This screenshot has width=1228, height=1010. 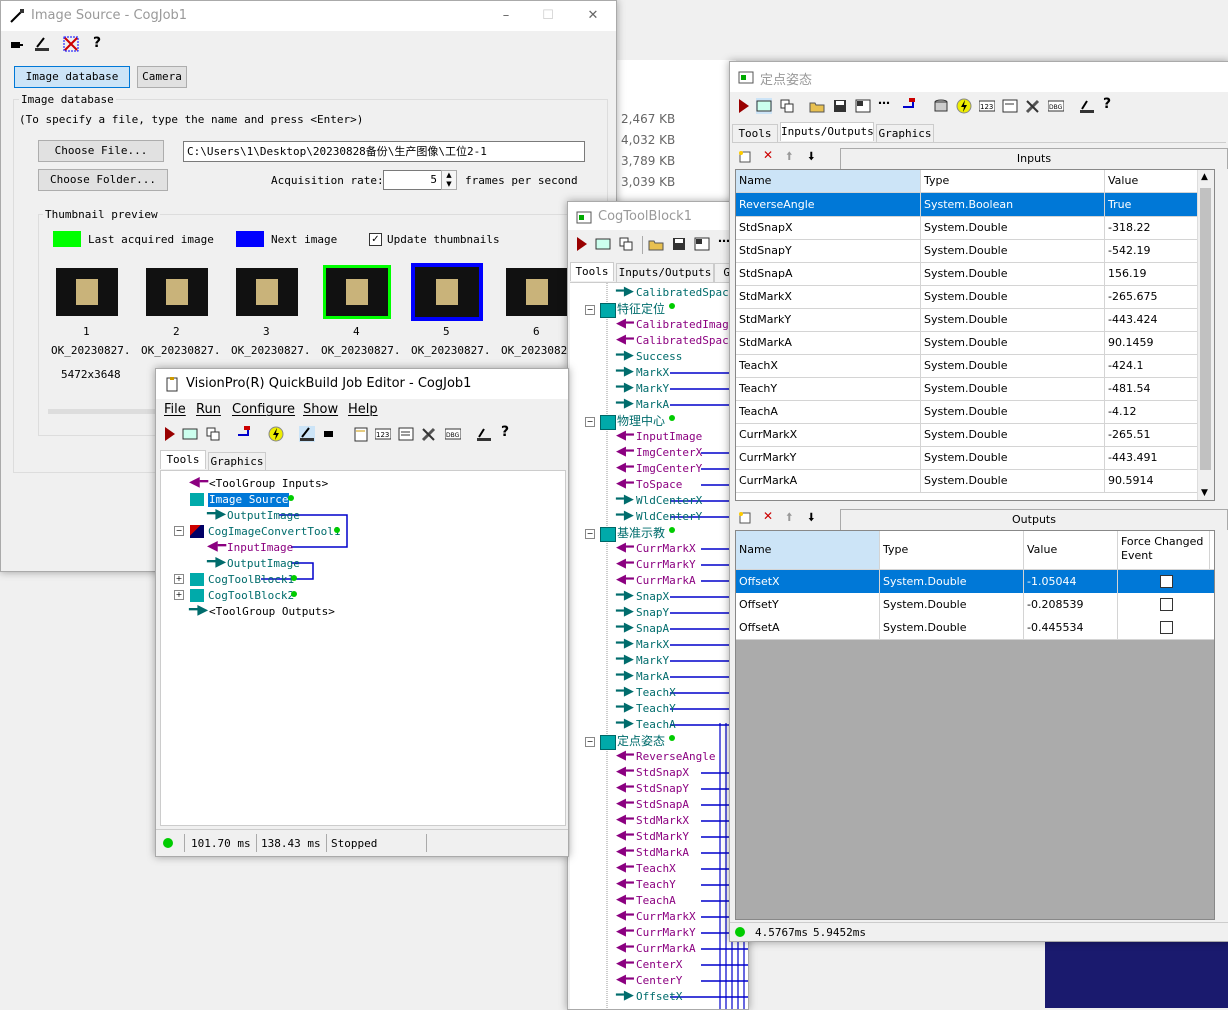 I want to click on input-value-cell: -265.675, so click(x=1152, y=296).